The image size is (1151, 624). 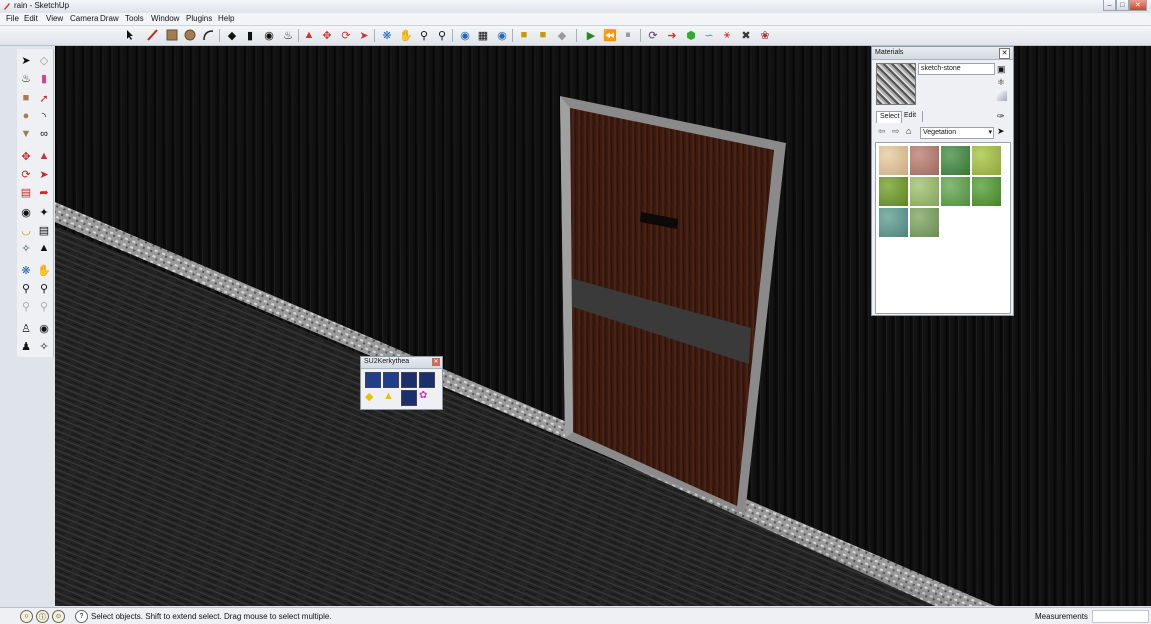 What do you see at coordinates (26, 288) in the screenshot?
I see `zoom-tool-icon: ⚲` at bounding box center [26, 288].